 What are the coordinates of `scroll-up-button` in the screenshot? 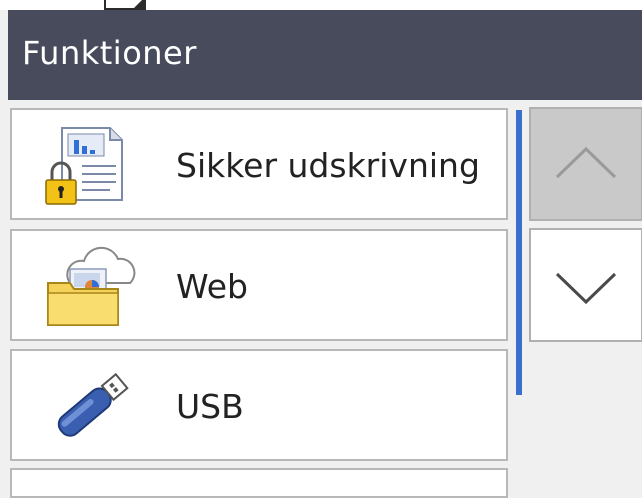 It's located at (585, 164).